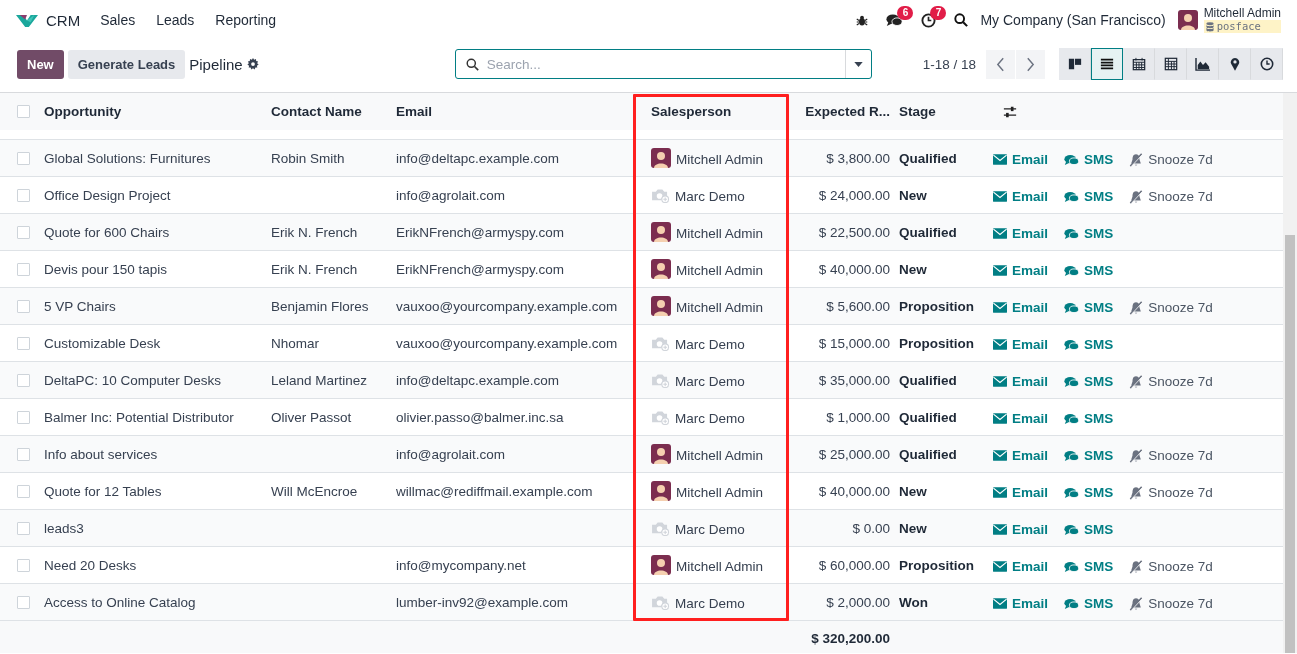 The image size is (1297, 654). Describe the element at coordinates (961, 20) in the screenshot. I see `search-icon` at that location.